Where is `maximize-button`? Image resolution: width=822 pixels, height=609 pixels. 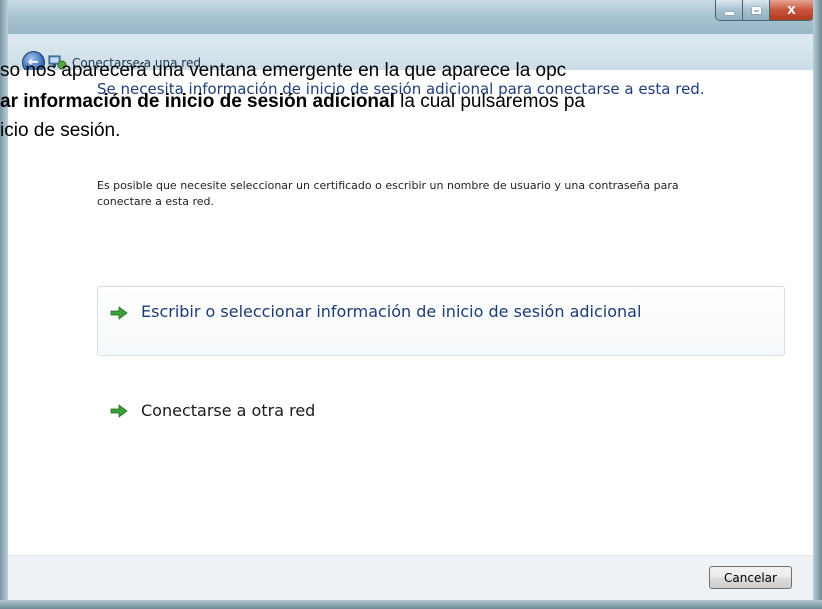
maximize-button is located at coordinates (756, 10).